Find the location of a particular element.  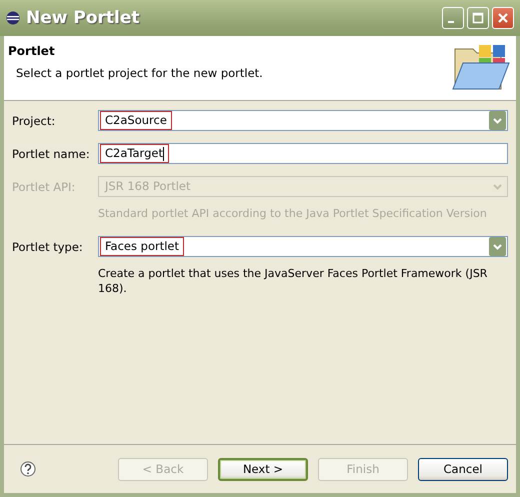

field-value: C2aTarget is located at coordinates (134, 153).